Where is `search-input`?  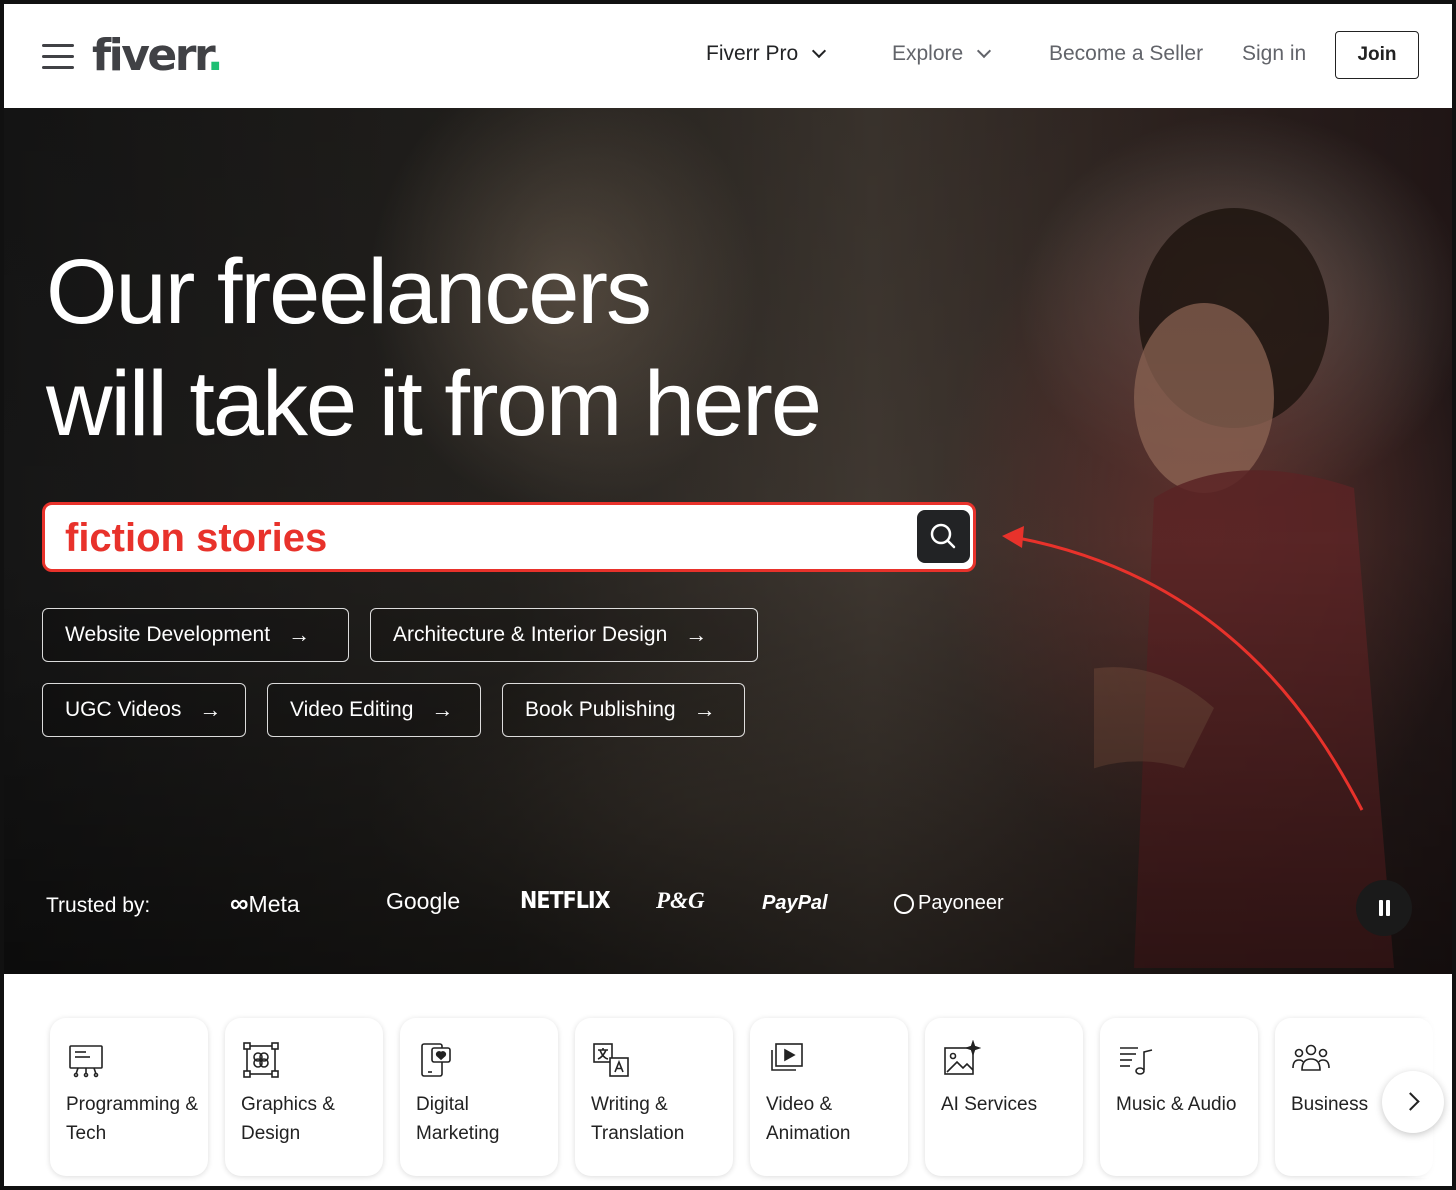
search-input is located at coordinates (475, 538).